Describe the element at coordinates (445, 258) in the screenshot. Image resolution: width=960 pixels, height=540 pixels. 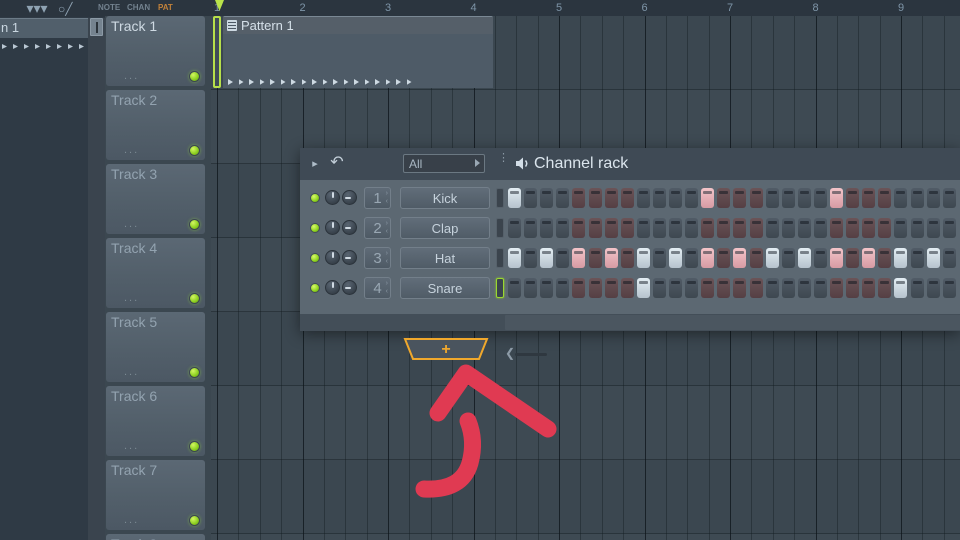
I see `channel-name-button: Hat` at that location.